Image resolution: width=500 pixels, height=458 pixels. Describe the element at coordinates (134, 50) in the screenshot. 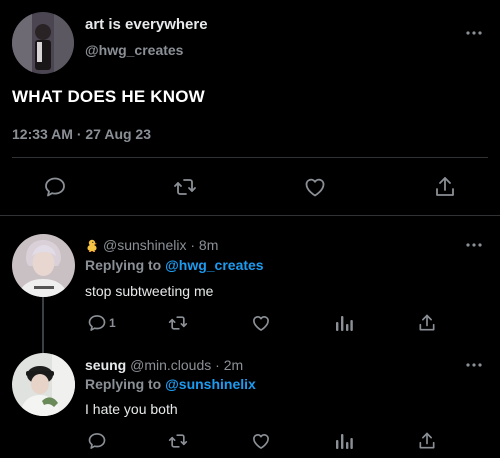

I see `user-handle: @hwg_creates` at that location.